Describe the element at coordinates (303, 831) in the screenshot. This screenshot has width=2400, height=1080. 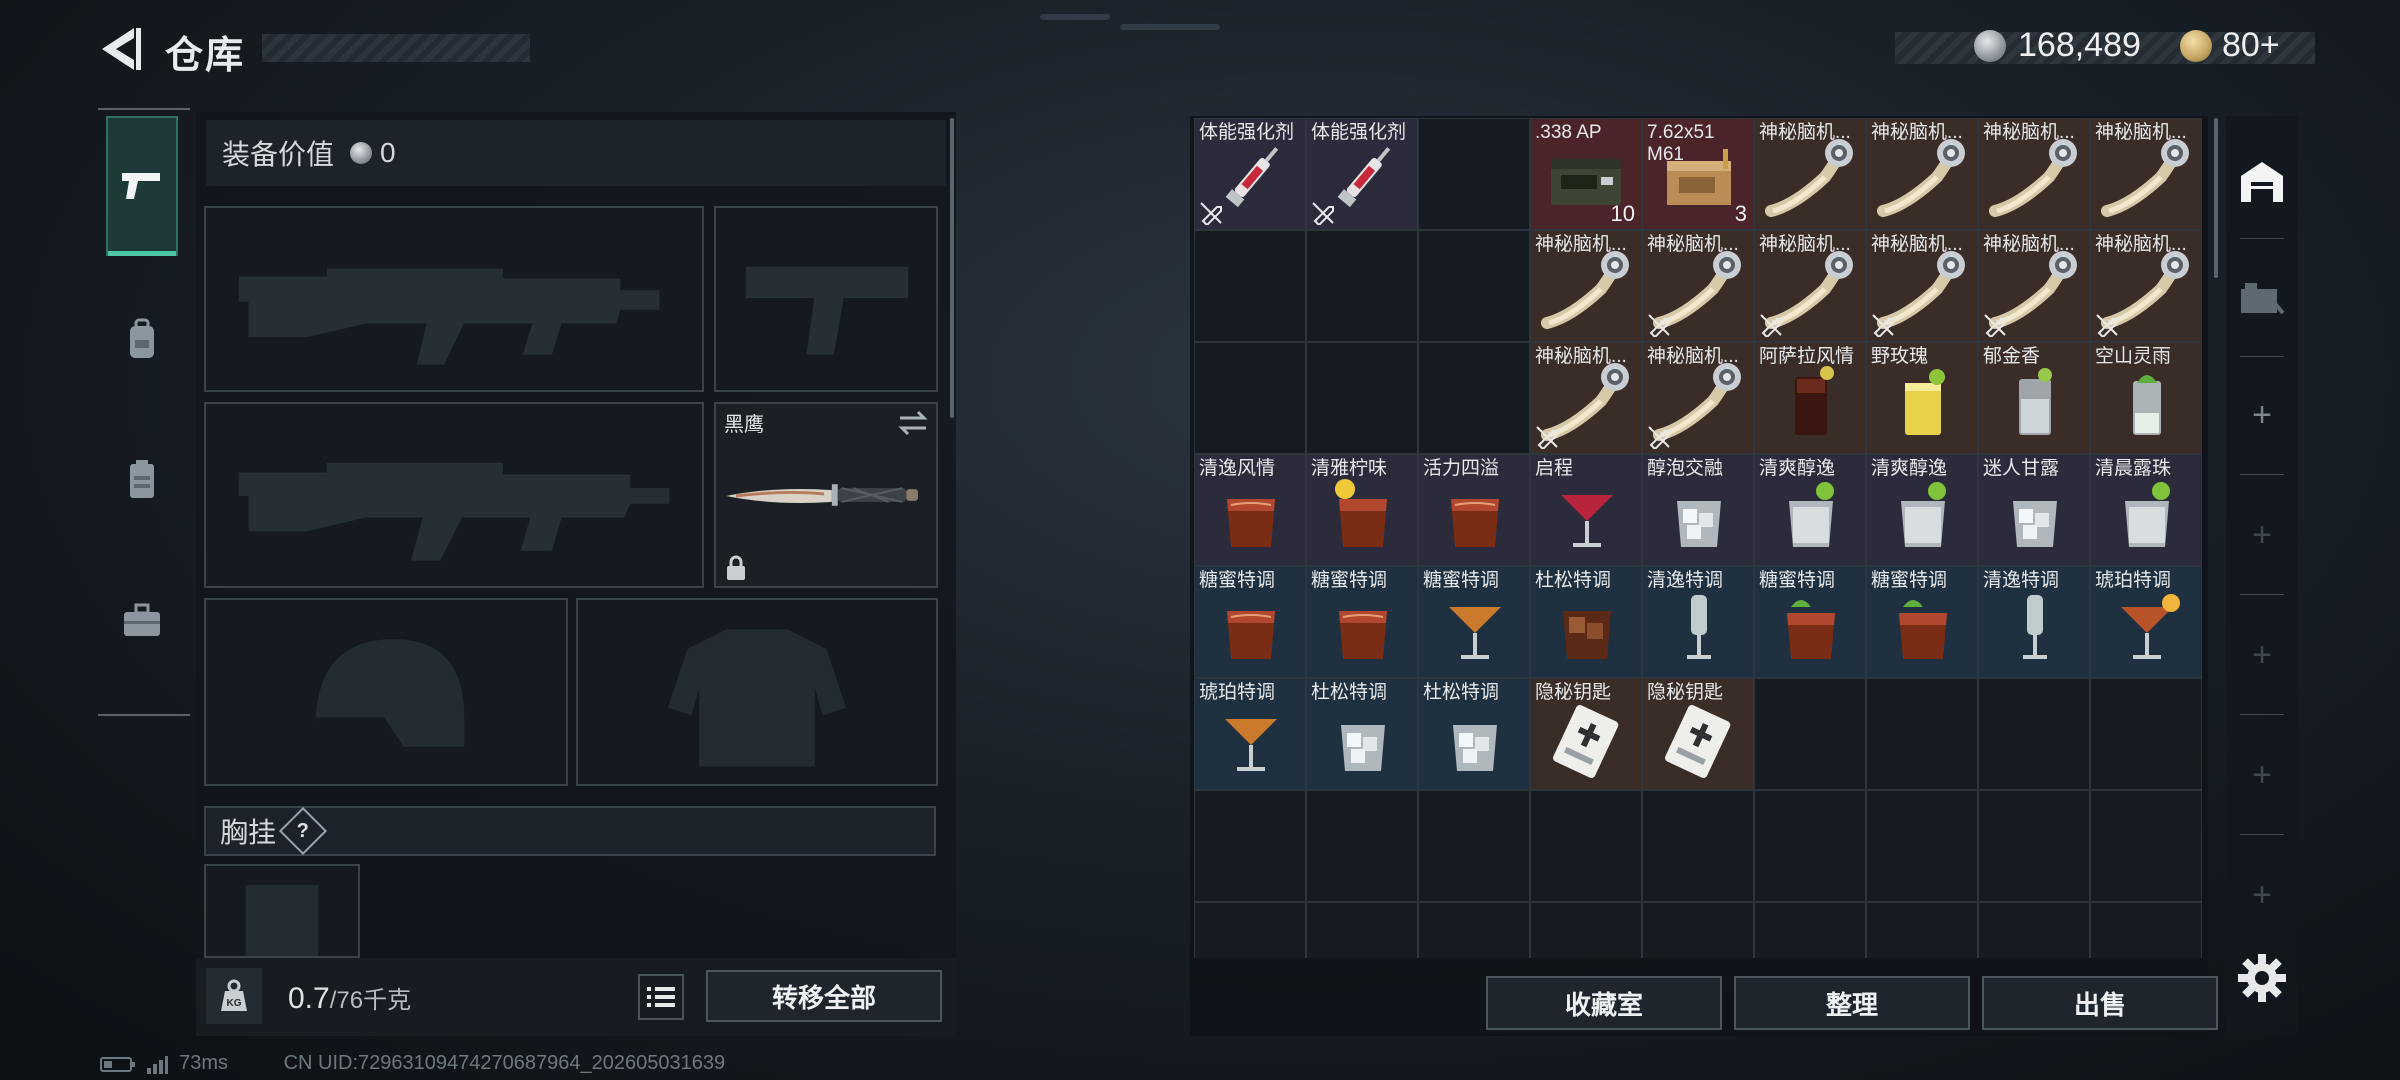
I see `help-icon: ?` at that location.